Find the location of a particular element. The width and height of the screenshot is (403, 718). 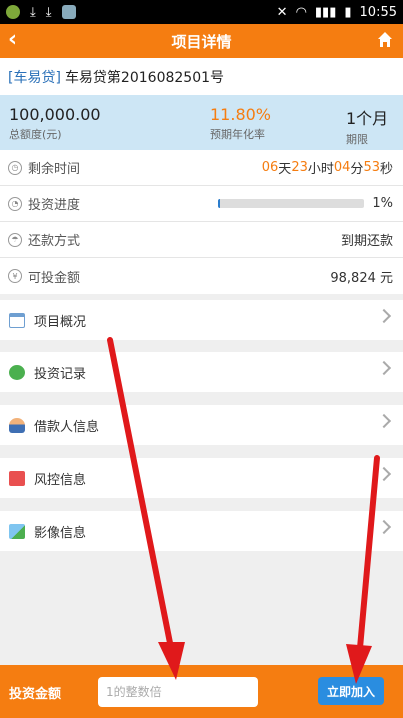

total-amount: 100,000.00 总额度(元) is located at coordinates (55, 123).